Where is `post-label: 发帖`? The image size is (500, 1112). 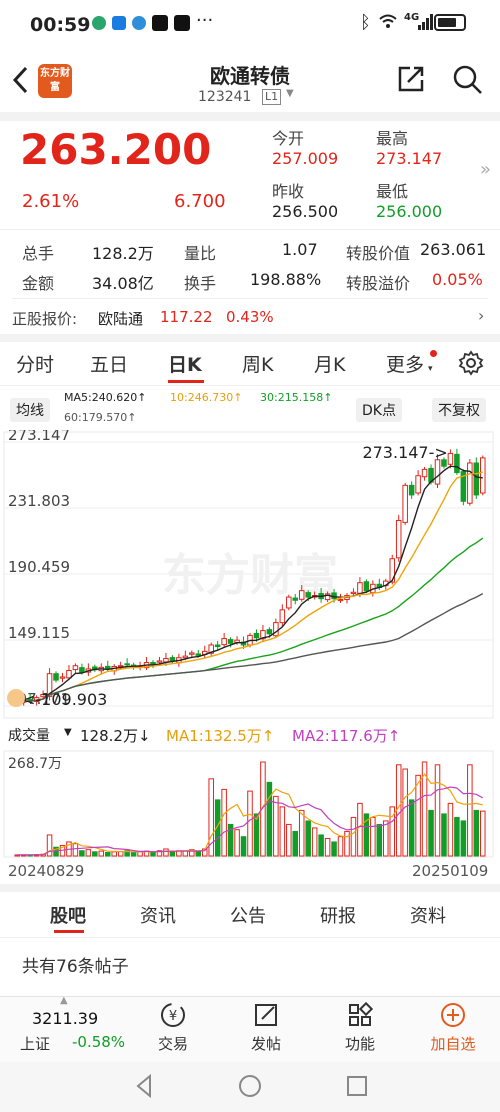 post-label: 发帖 is located at coordinates (265, 1044).